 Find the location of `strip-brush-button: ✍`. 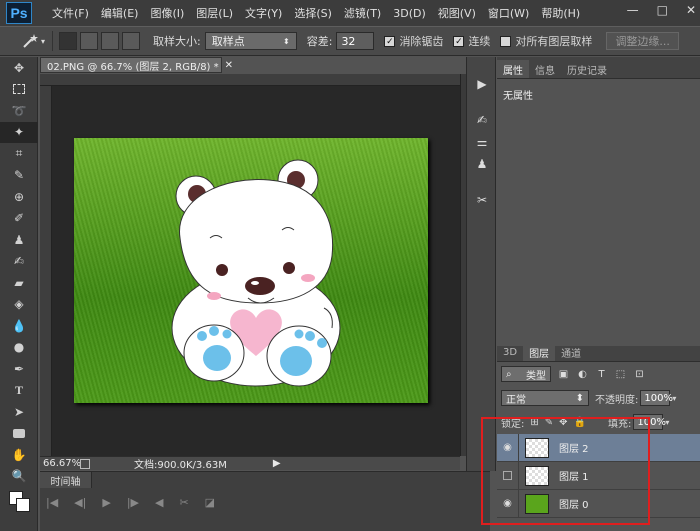

strip-brush-button: ✍ is located at coordinates (482, 120).